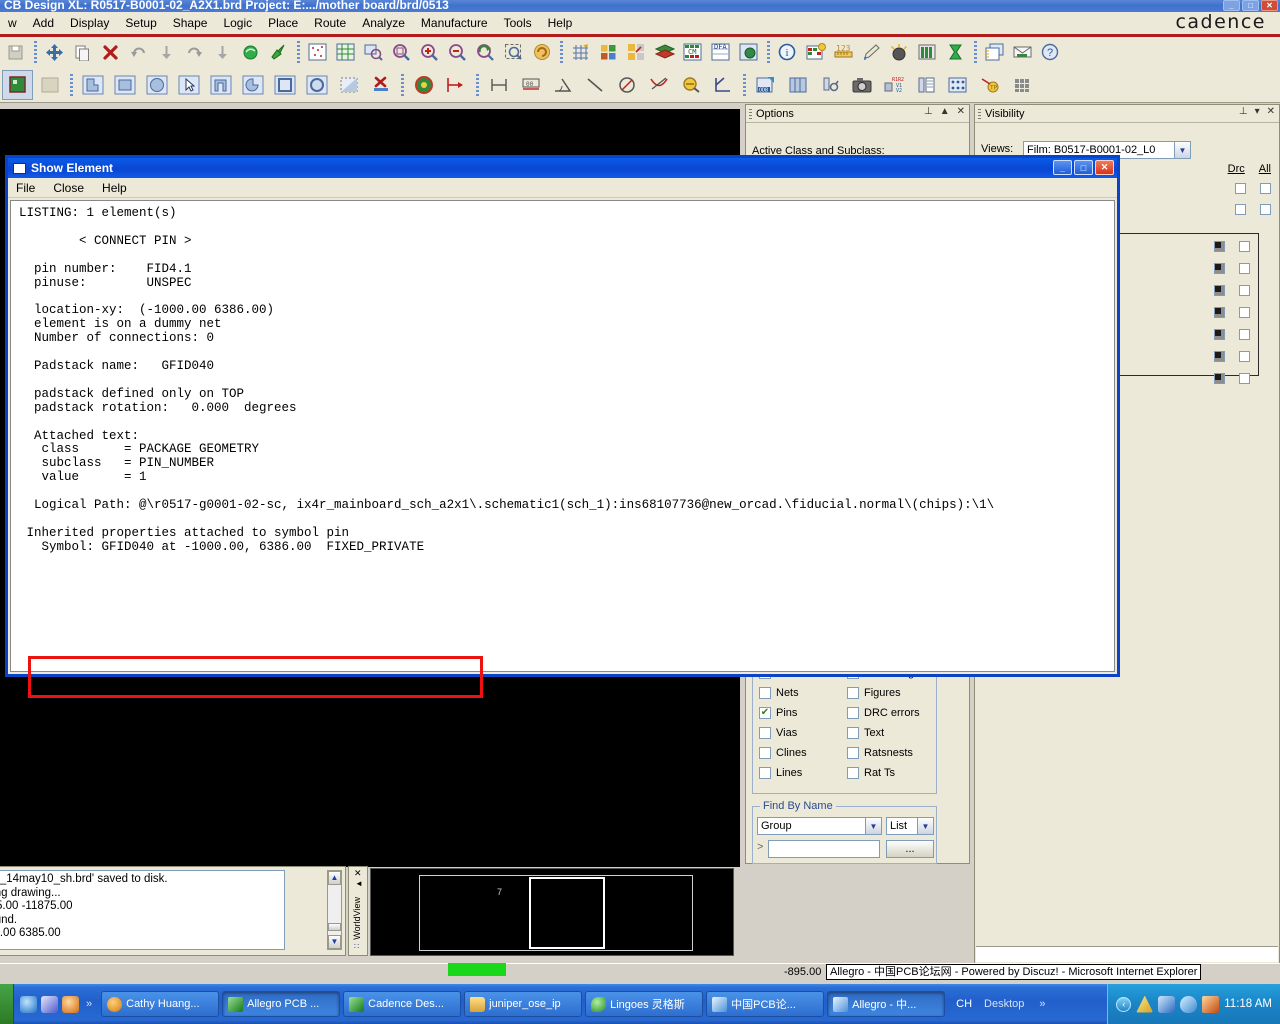 This screenshot has height=1024, width=1280. What do you see at coordinates (92, 85) in the screenshot?
I see `shape-polygon-icon` at bounding box center [92, 85].